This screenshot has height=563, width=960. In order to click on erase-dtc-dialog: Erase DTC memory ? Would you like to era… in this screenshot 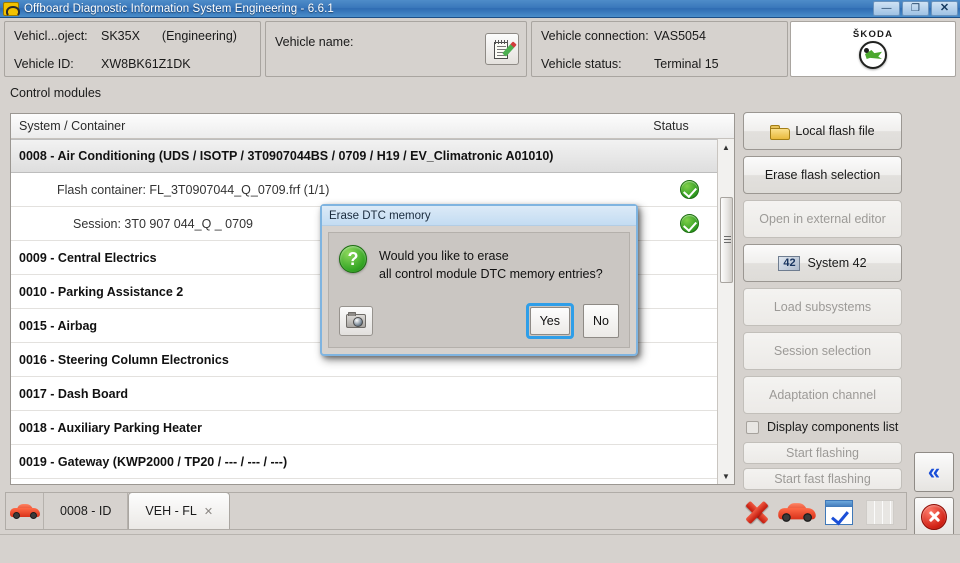, I will do `click(479, 280)`.